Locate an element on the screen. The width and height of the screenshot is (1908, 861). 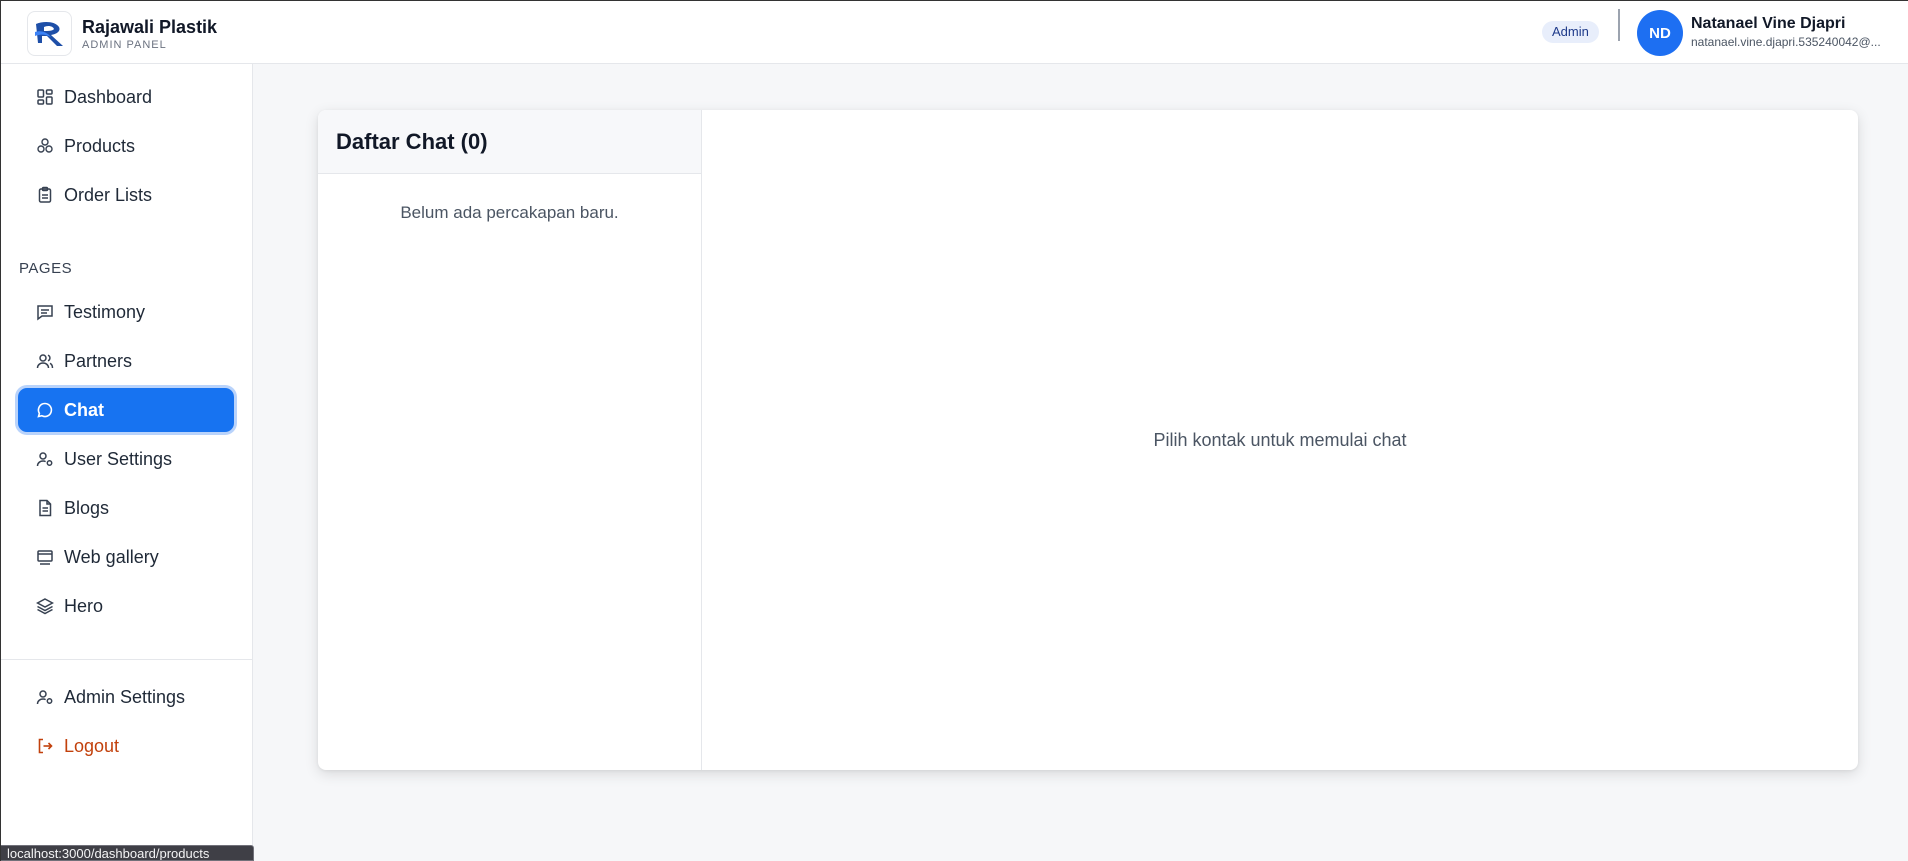
sidebar-item-partners: Partners is located at coordinates (126, 361).